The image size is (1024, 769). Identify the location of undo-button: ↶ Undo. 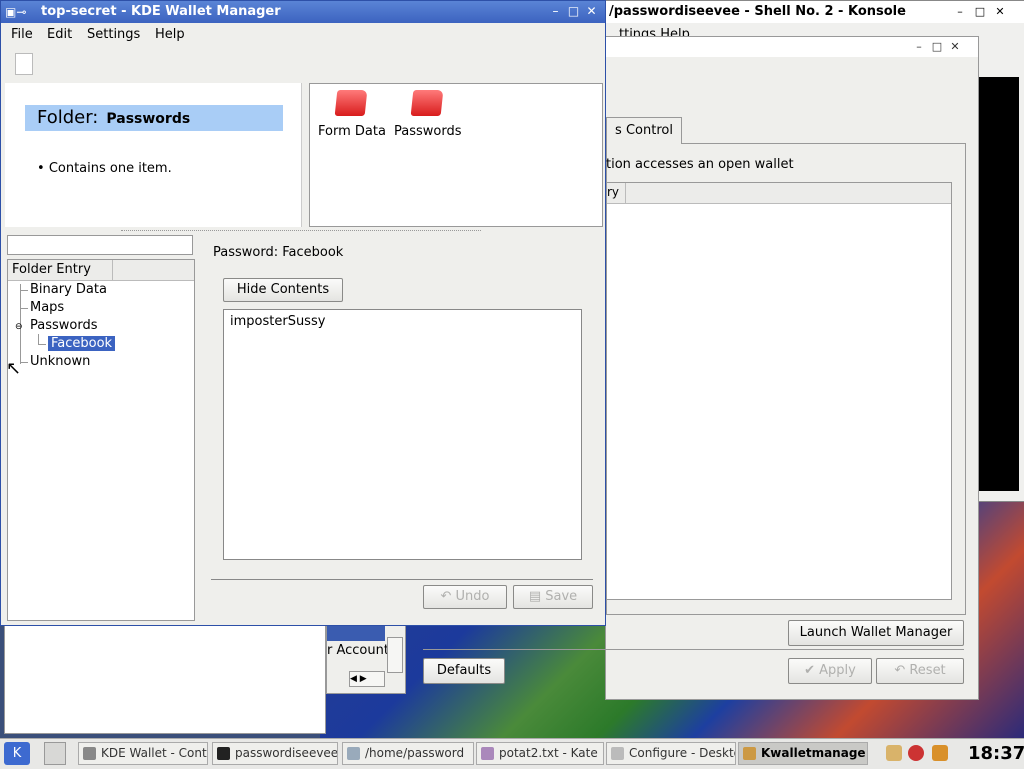
(465, 597).